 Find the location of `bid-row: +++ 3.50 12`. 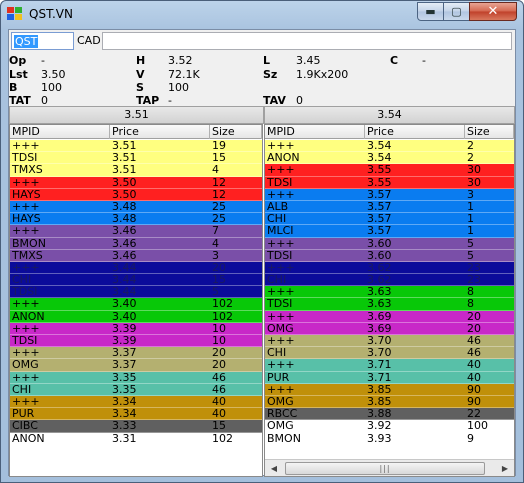

bid-row: +++ 3.50 12 is located at coordinates (136, 182).